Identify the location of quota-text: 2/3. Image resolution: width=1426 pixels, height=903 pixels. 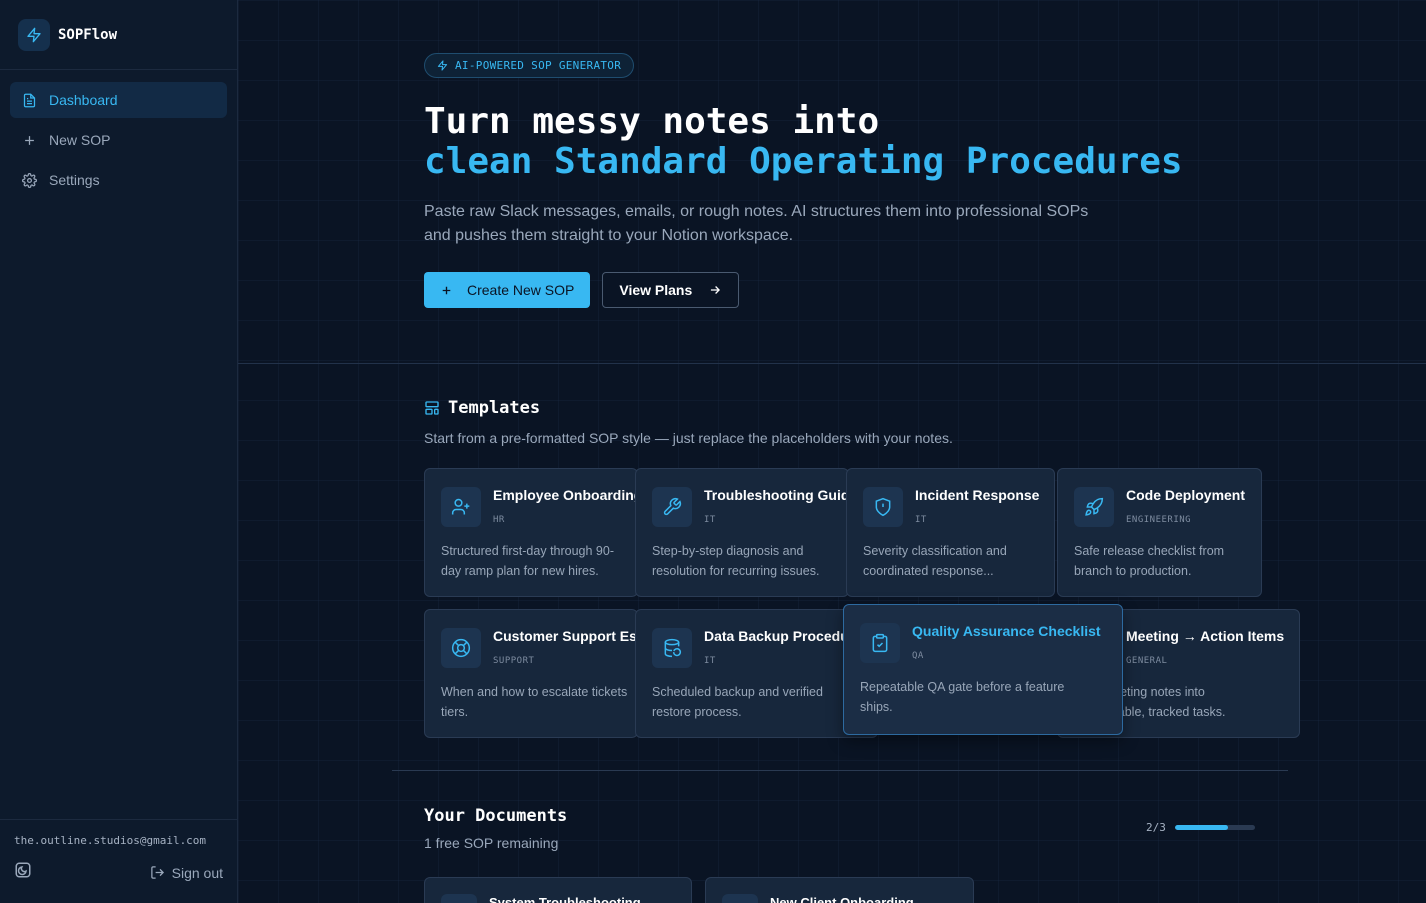
(1156, 827).